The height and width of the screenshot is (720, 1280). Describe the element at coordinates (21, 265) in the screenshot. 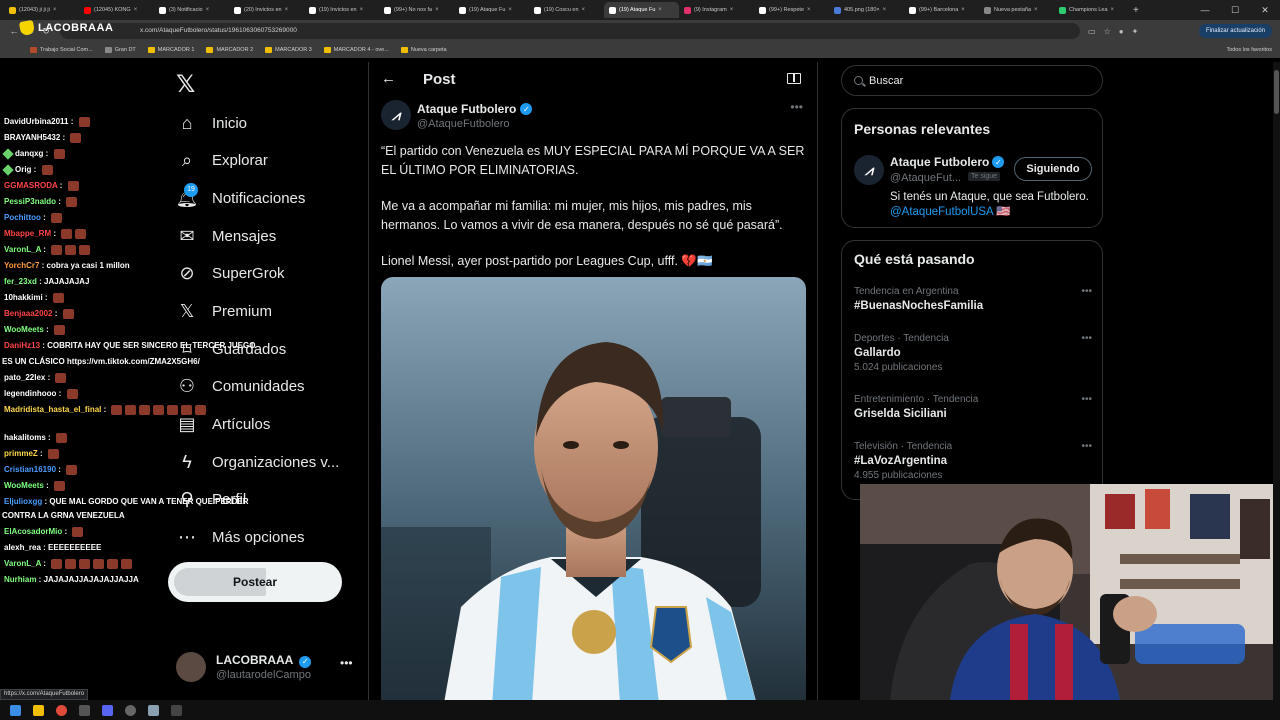

I see `chat-username: YorchCr7` at that location.